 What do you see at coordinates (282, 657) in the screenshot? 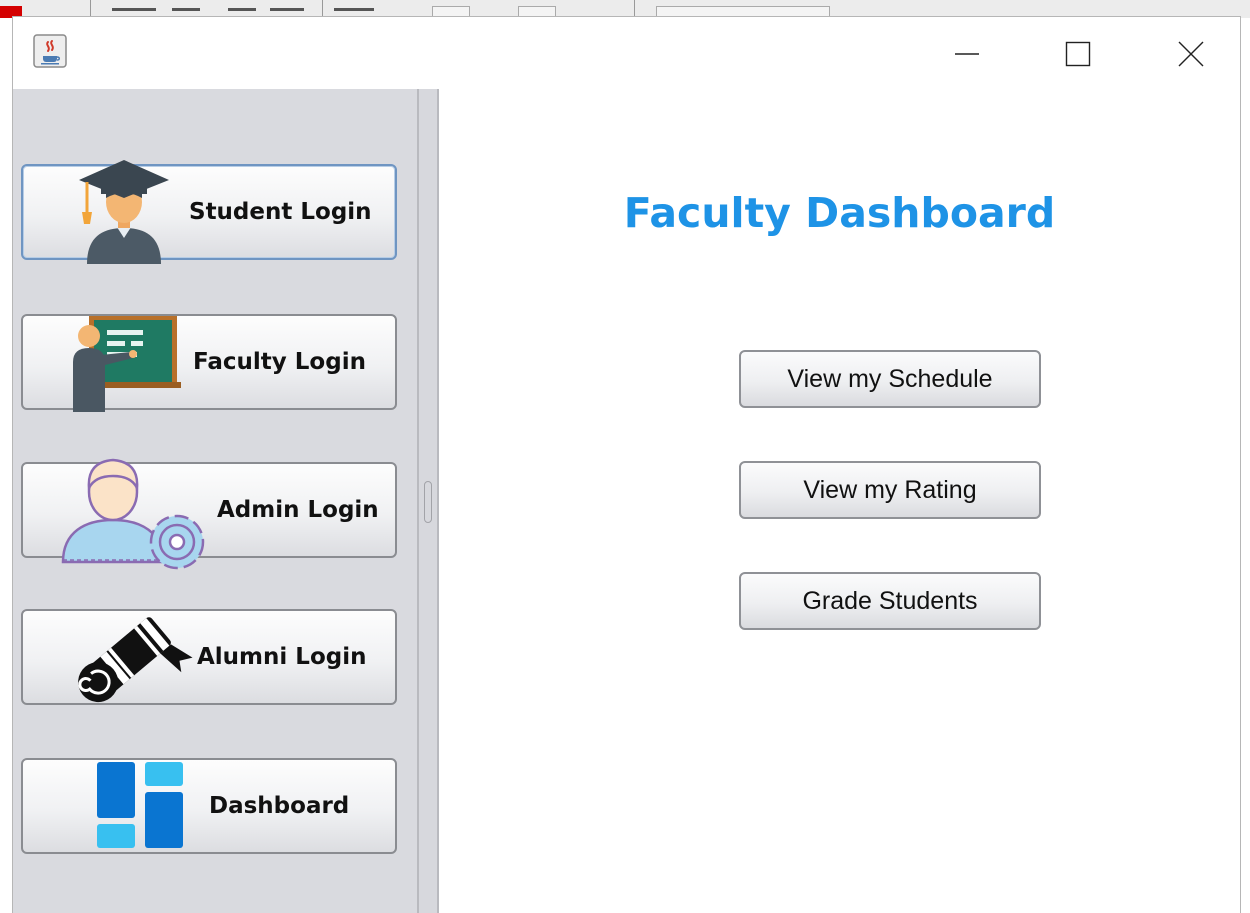
I see `alumni-login-label: Alumni Login` at bounding box center [282, 657].